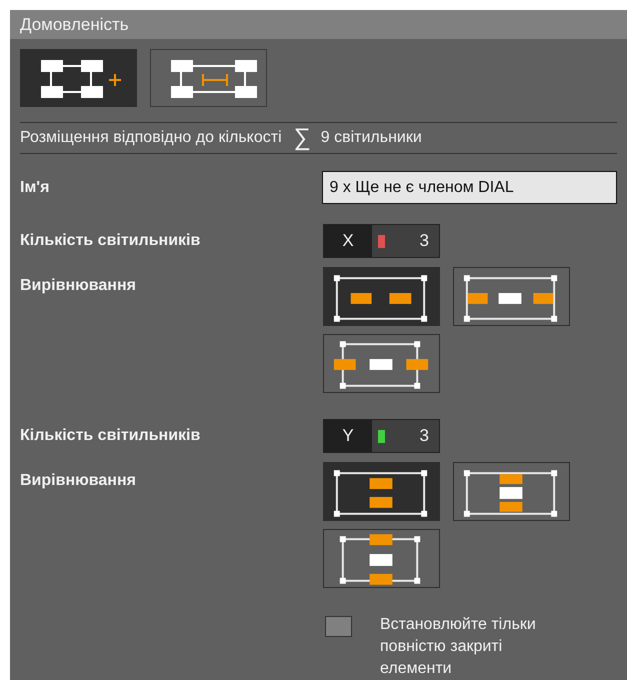 The height and width of the screenshot is (680, 627). I want to click on arrangement-label: Розміщення відповідно до кількості, so click(151, 138).